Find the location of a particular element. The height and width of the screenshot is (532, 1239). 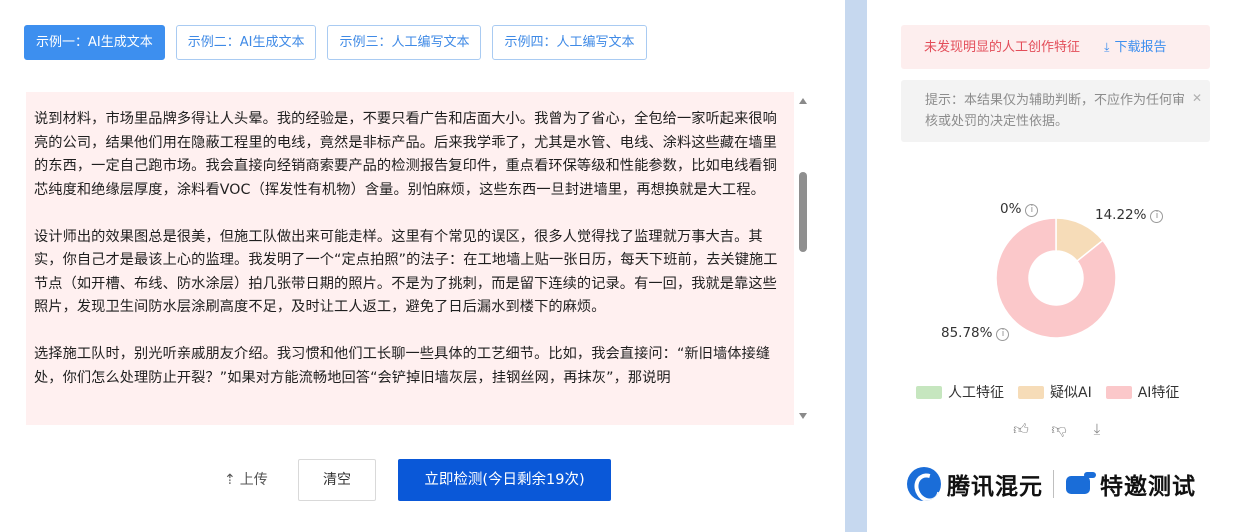

slice-label-ai: 85.78% i is located at coordinates (975, 333).